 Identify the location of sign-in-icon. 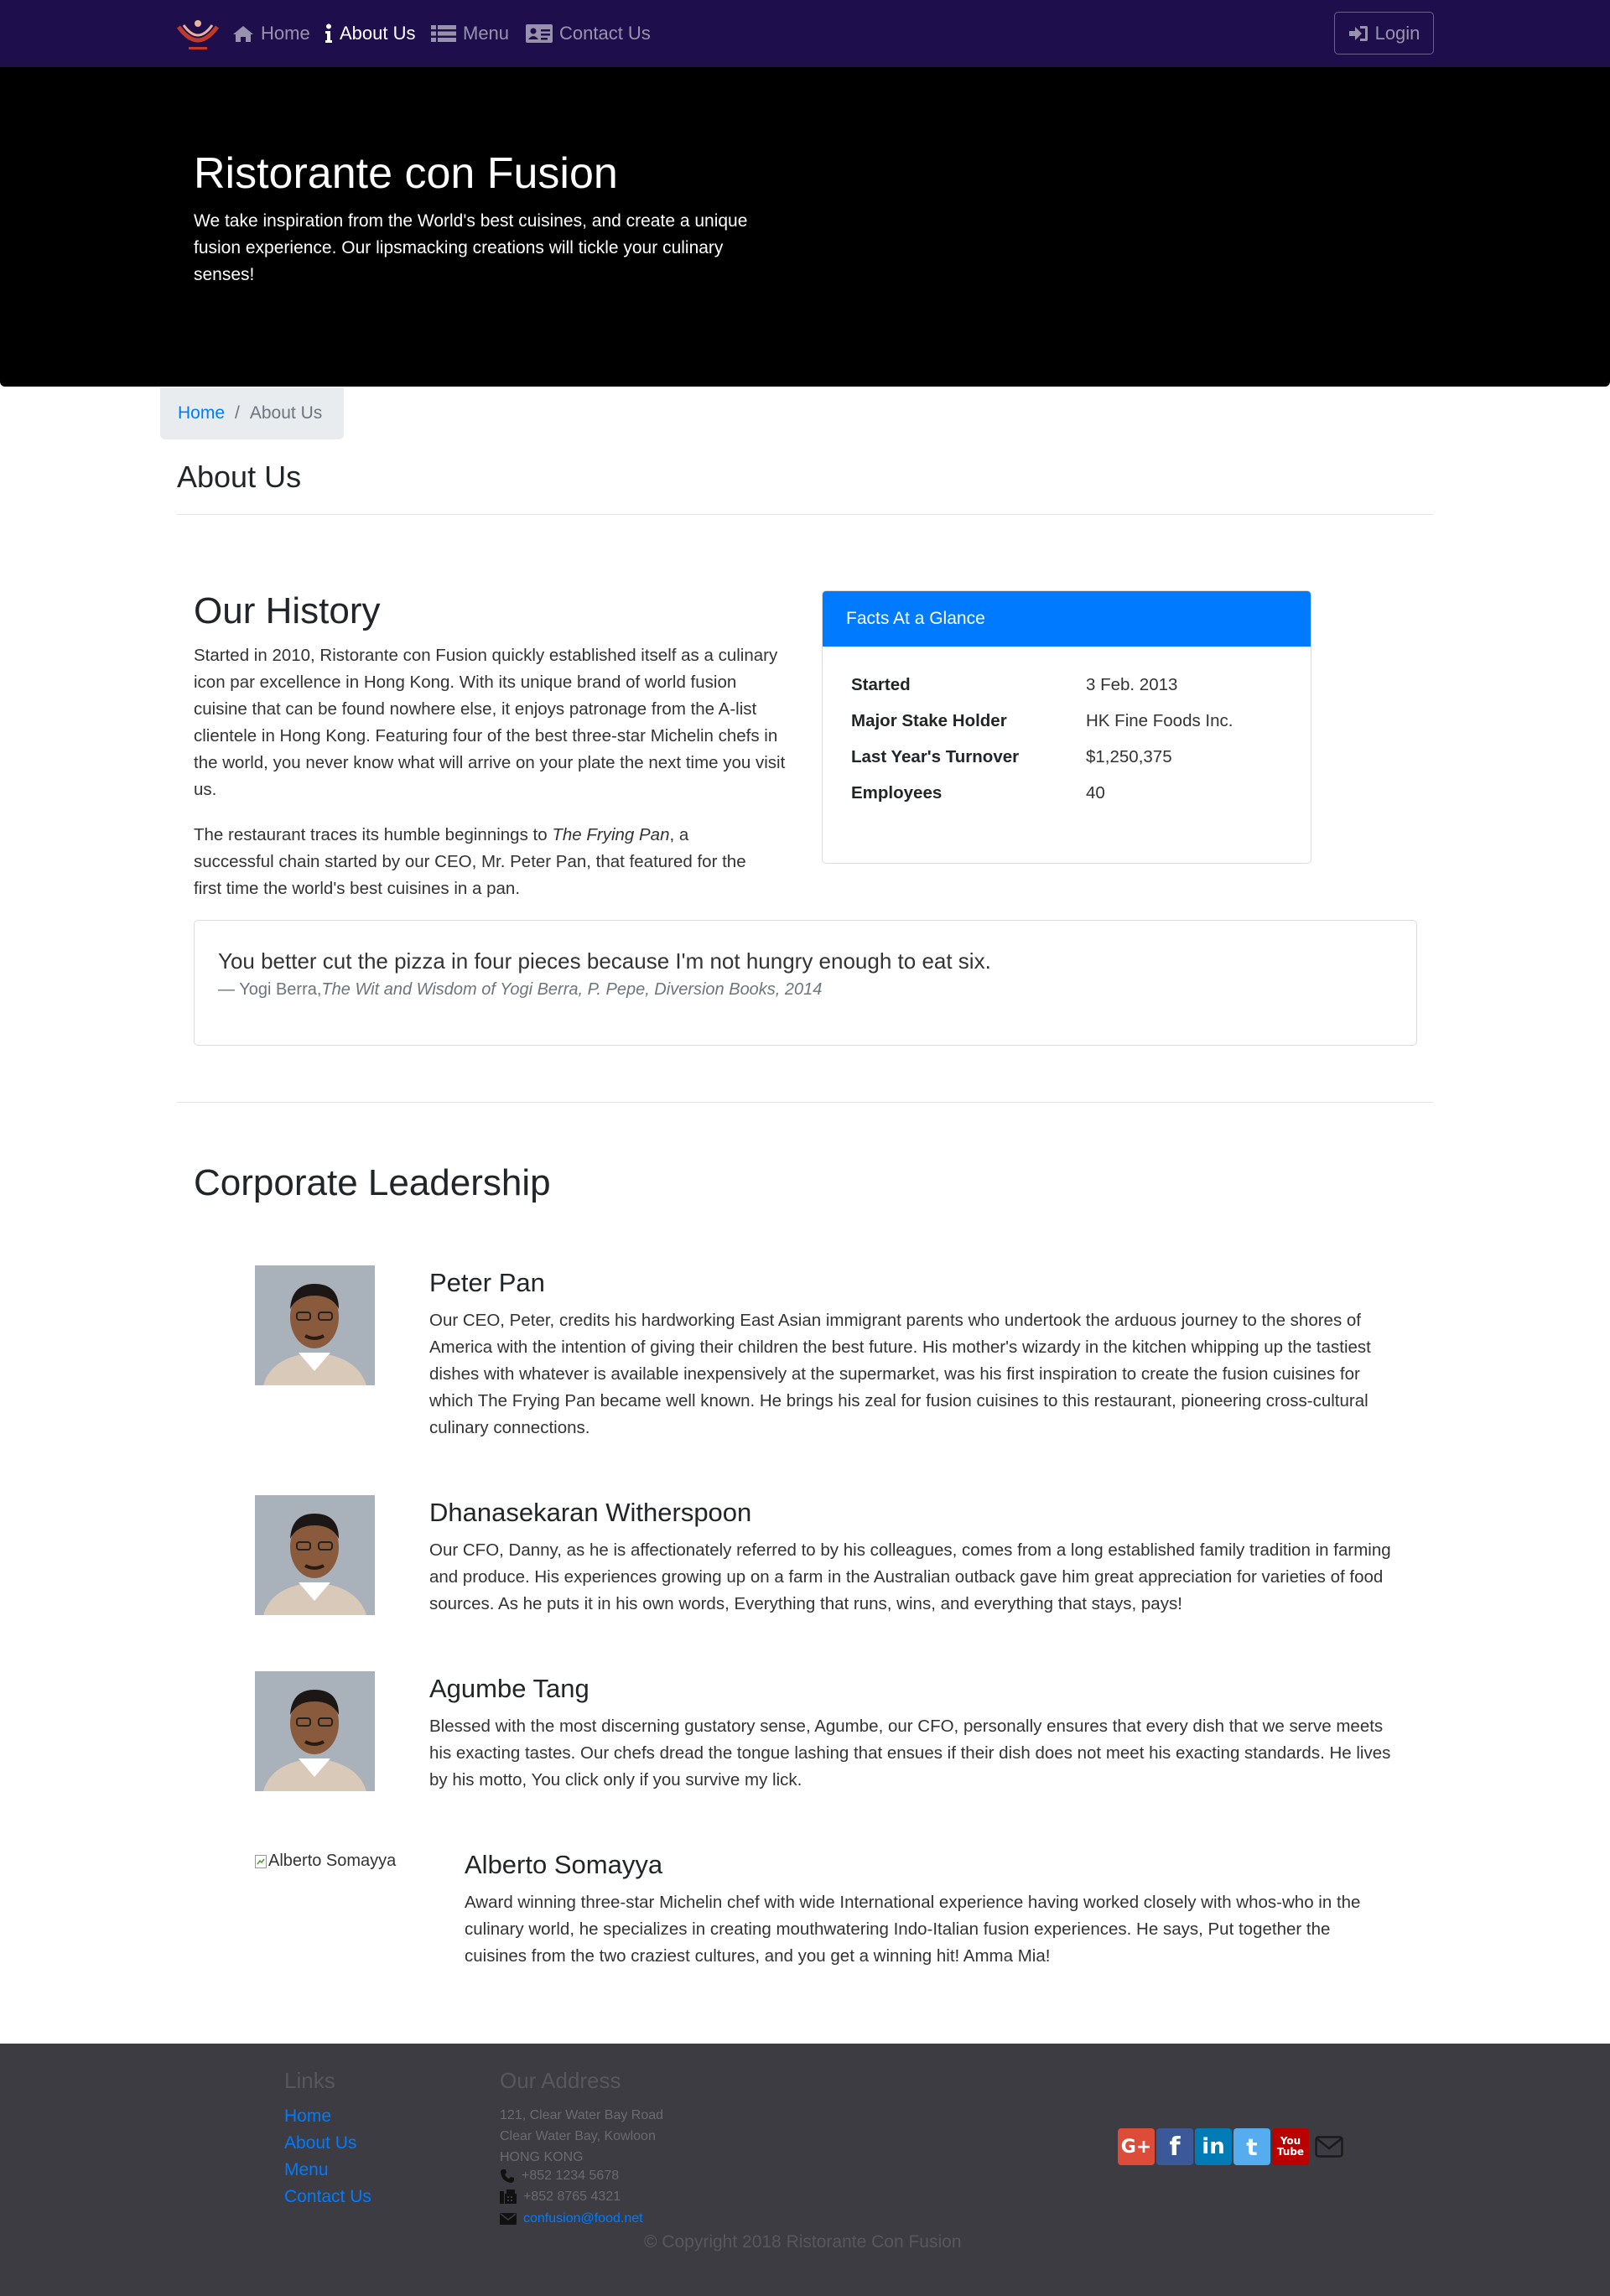
(1358, 33).